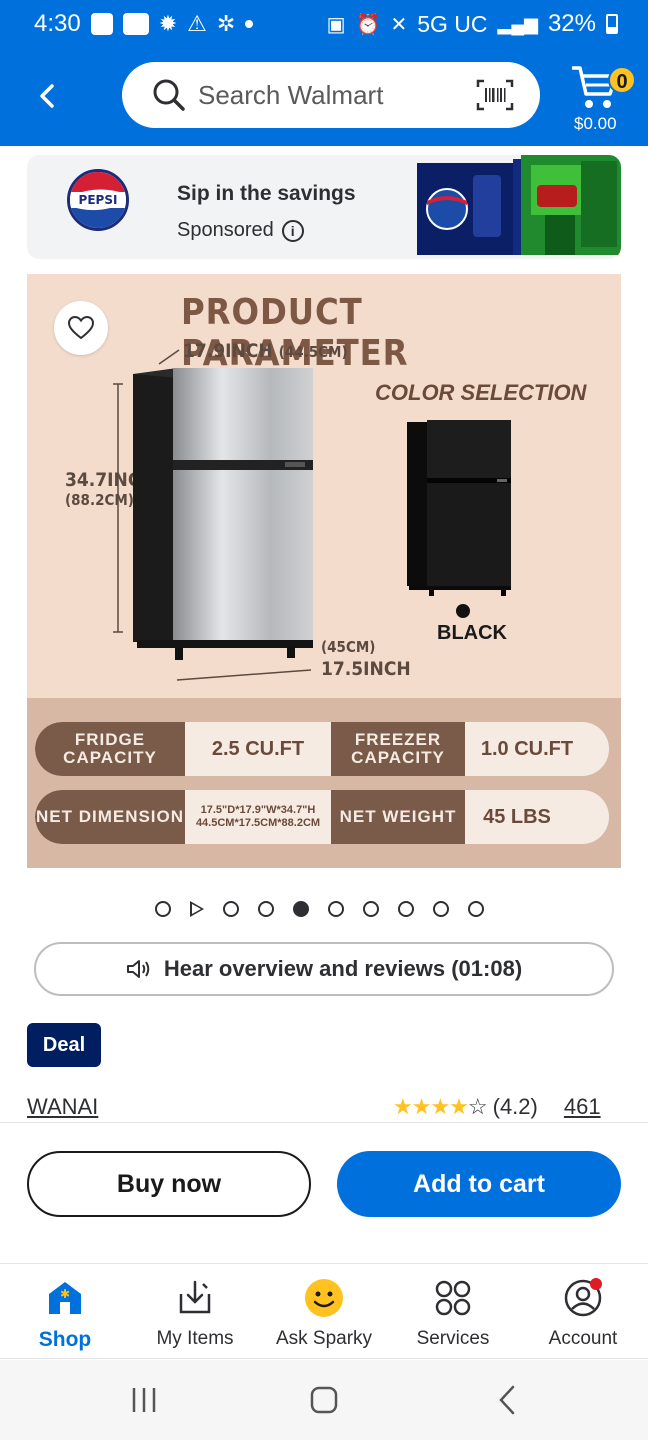 The width and height of the screenshot is (648, 1440). What do you see at coordinates (110, 749) in the screenshot?
I see `spec-label-fridge-capacity: FRIDGE CAPACITY` at bounding box center [110, 749].